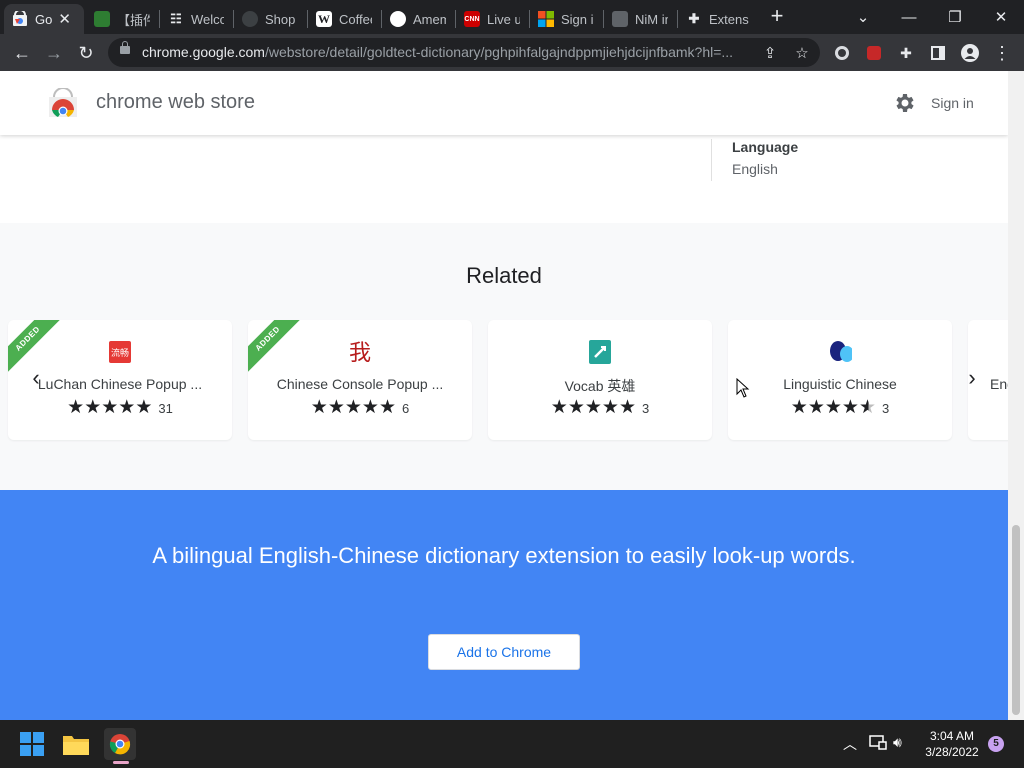  I want to click on reload-button: ↻, so click(86, 53).